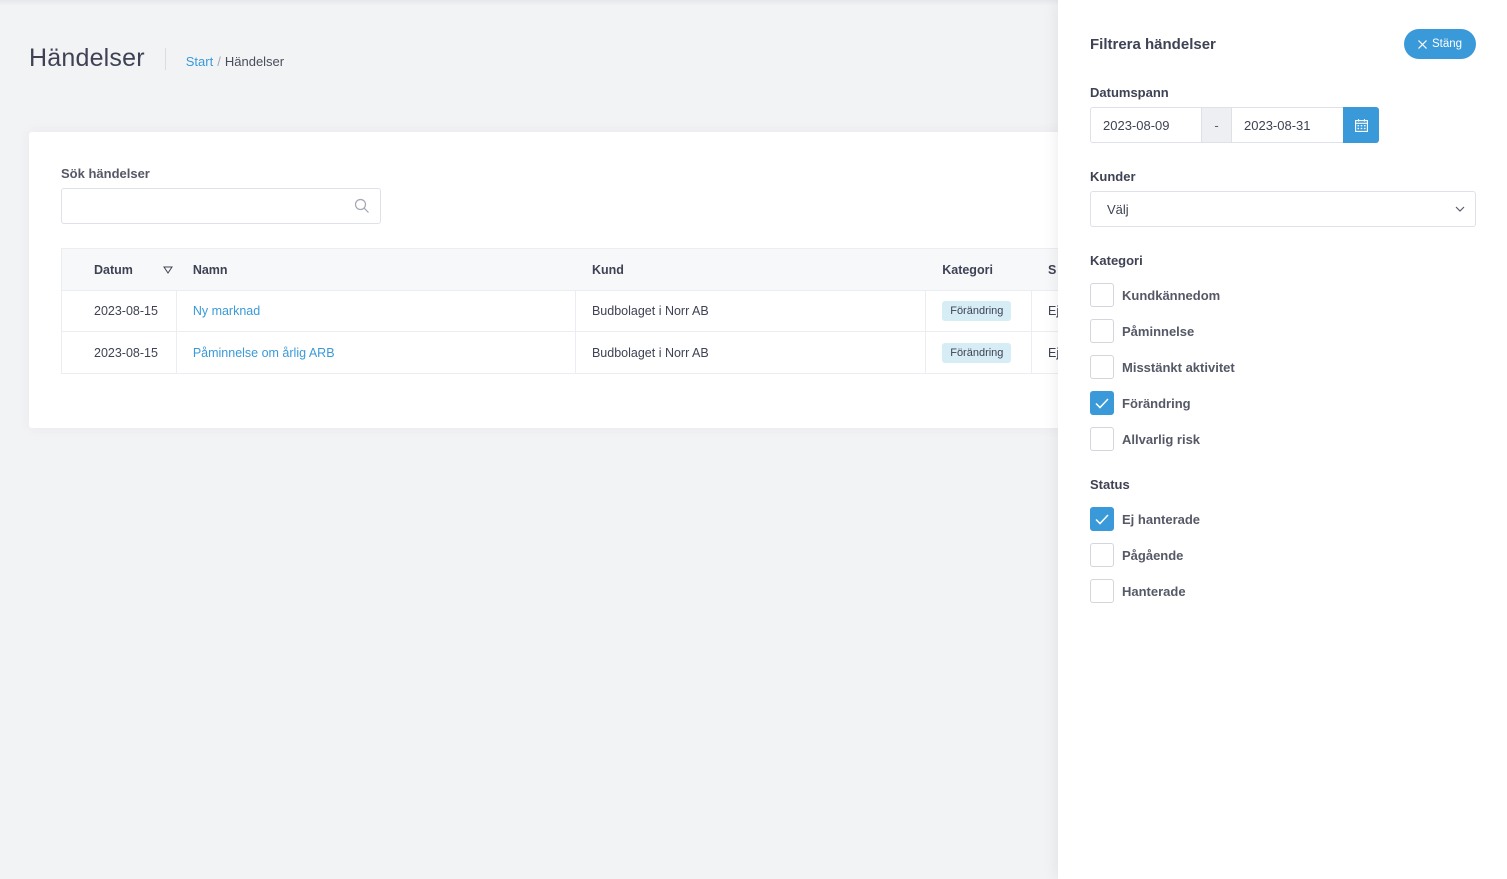 This screenshot has width=1507, height=879. What do you see at coordinates (1153, 555) in the screenshot?
I see `checkbox-label: Pågående` at bounding box center [1153, 555].